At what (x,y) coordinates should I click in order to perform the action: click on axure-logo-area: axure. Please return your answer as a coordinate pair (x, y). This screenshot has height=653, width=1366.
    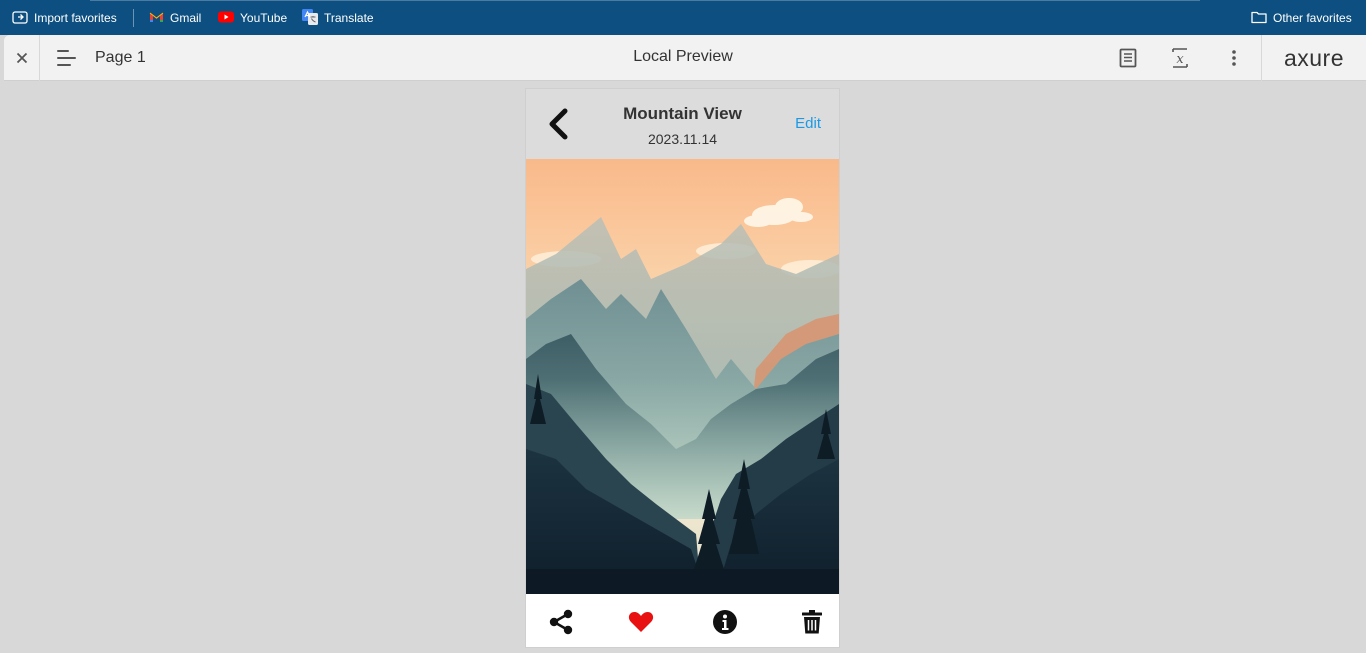
    Looking at the image, I should click on (1313, 58).